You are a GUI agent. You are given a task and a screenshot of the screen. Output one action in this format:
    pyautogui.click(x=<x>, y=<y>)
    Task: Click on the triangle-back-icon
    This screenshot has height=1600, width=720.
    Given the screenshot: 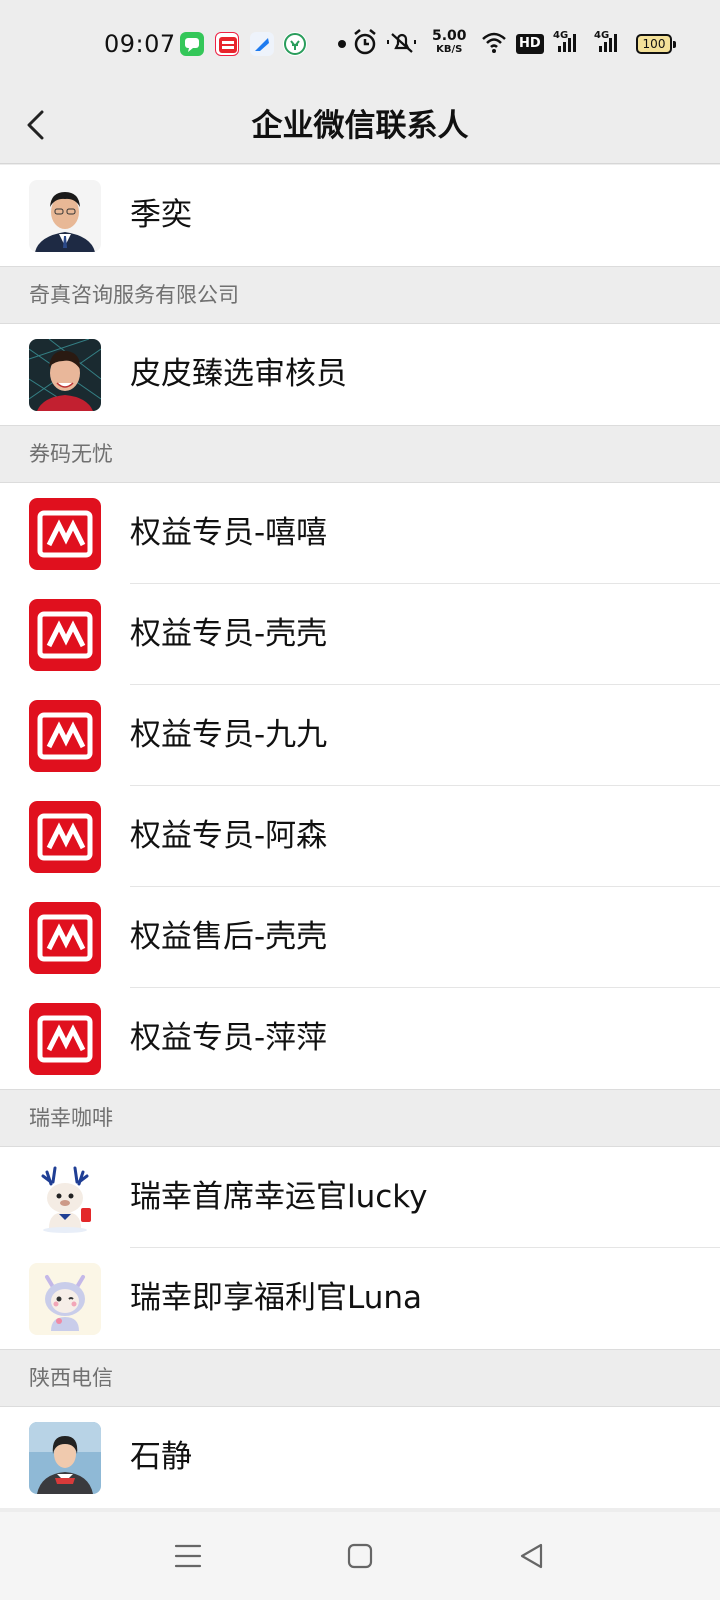 What is the action you would take?
    pyautogui.click(x=531, y=1556)
    